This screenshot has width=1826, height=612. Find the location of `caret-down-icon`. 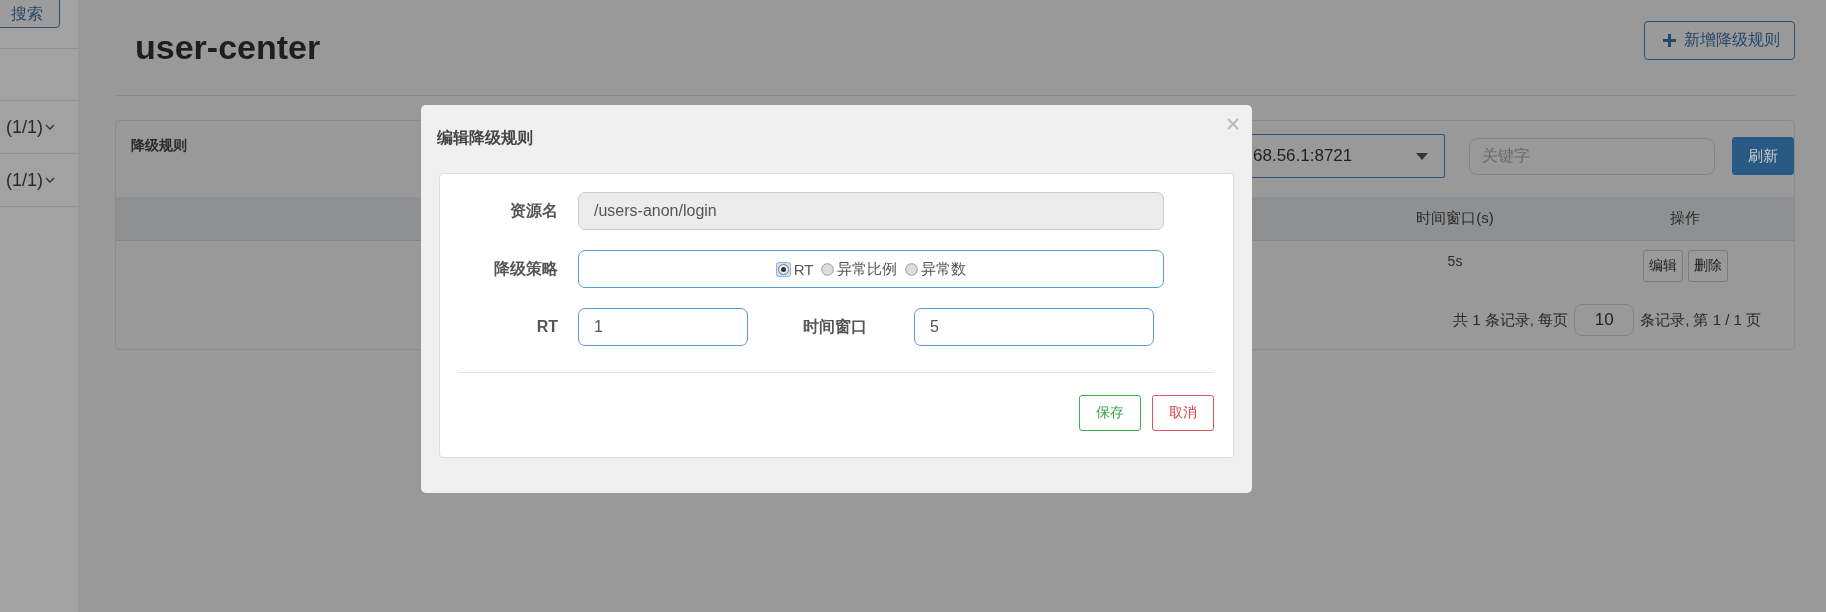

caret-down-icon is located at coordinates (1422, 156).